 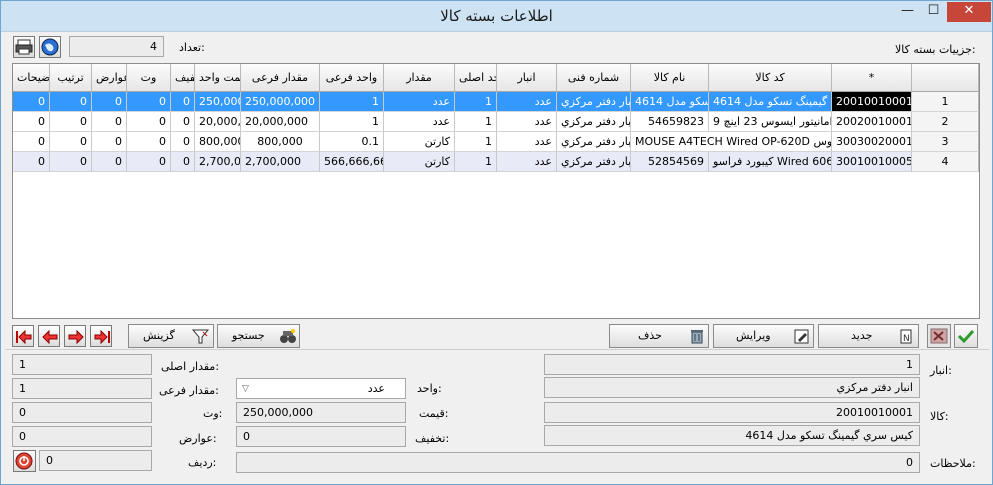 I want to click on web-button, so click(x=50, y=47).